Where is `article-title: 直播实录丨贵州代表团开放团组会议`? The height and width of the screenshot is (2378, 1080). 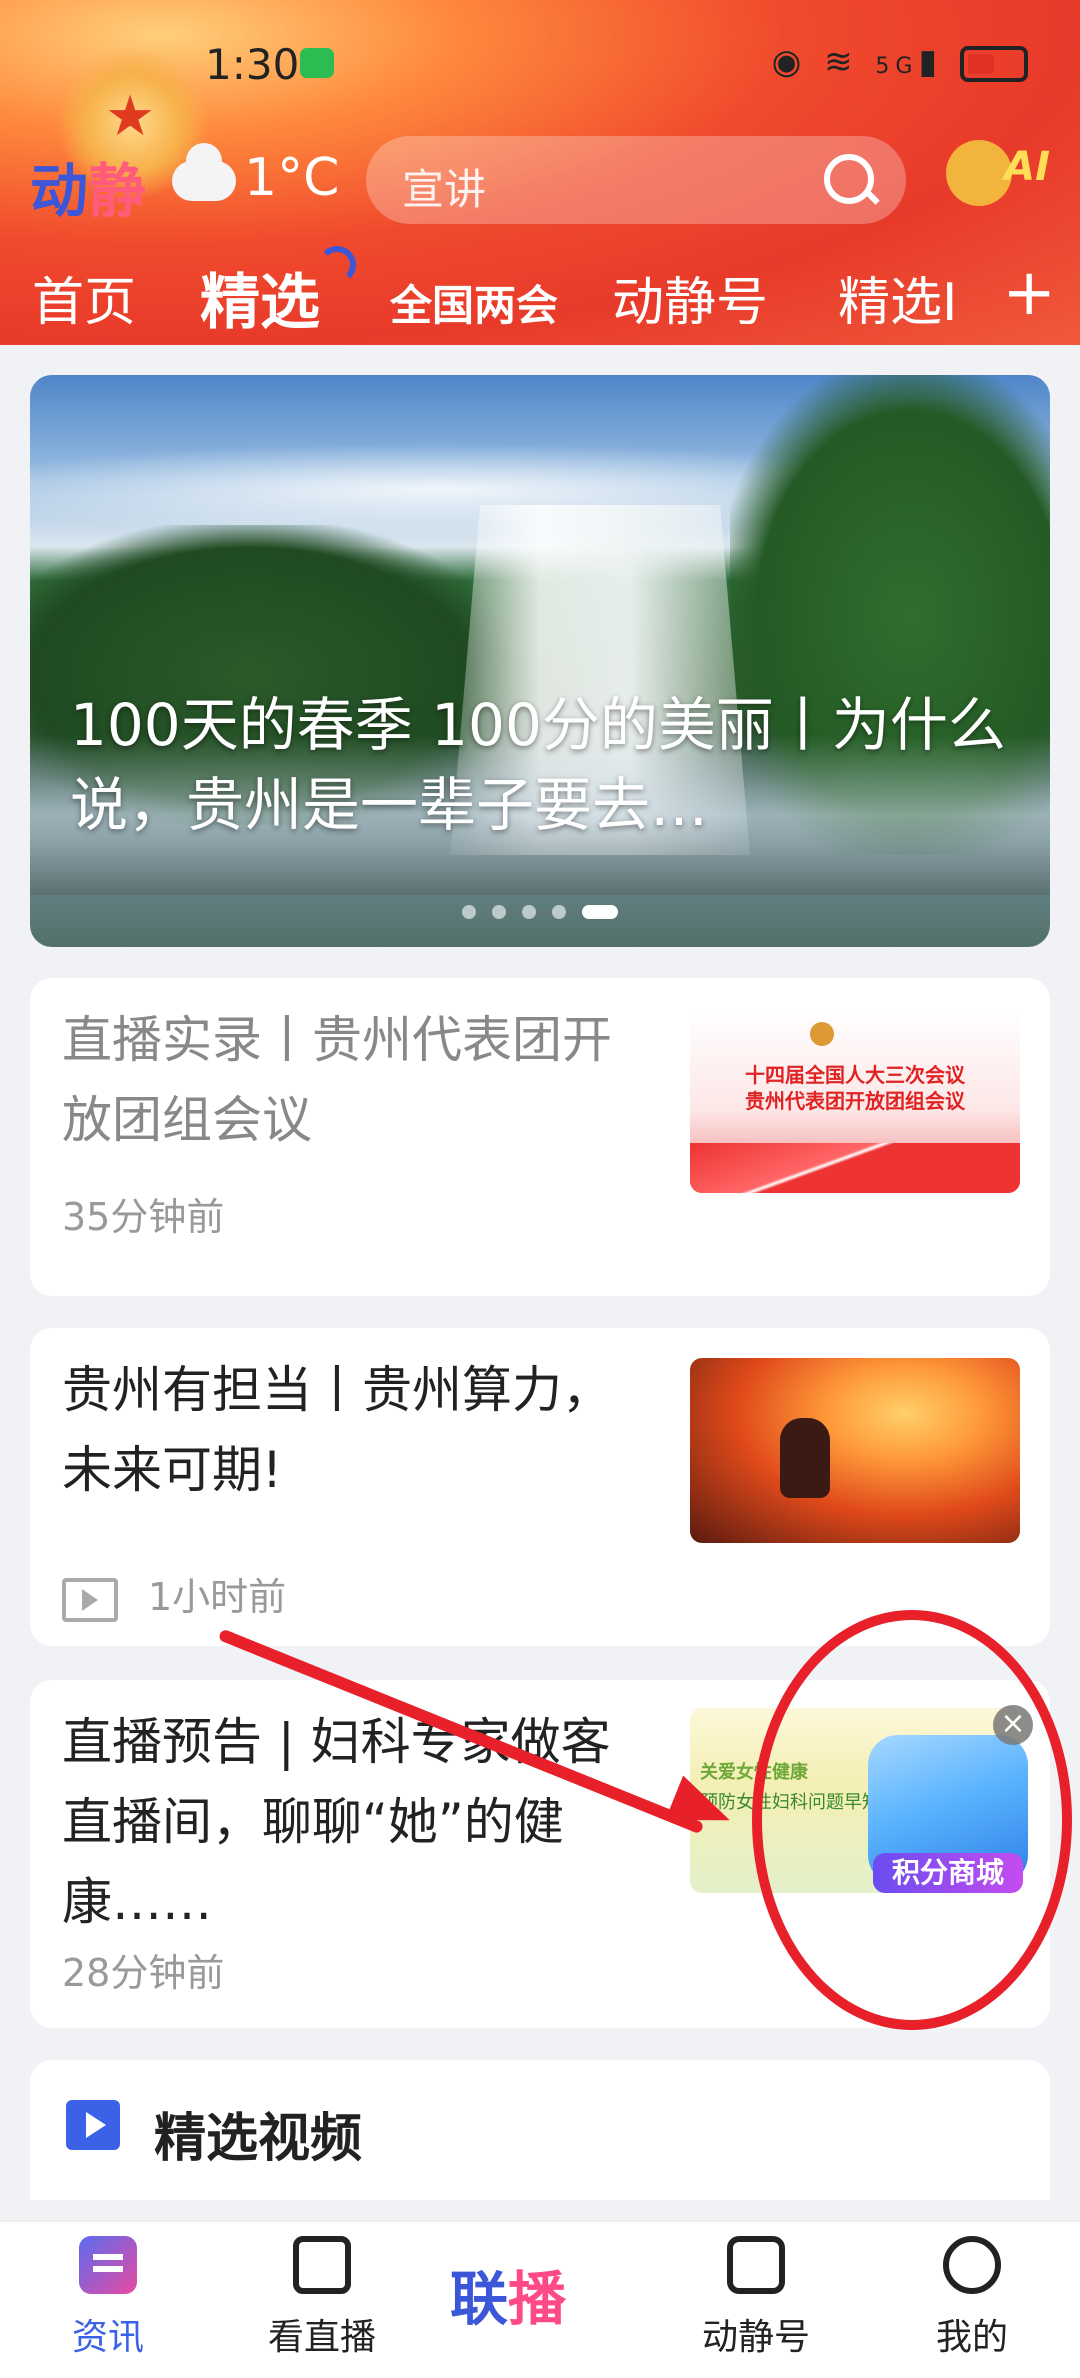 article-title: 直播实录丨贵州代表团开放团组会议 is located at coordinates (337, 1080).